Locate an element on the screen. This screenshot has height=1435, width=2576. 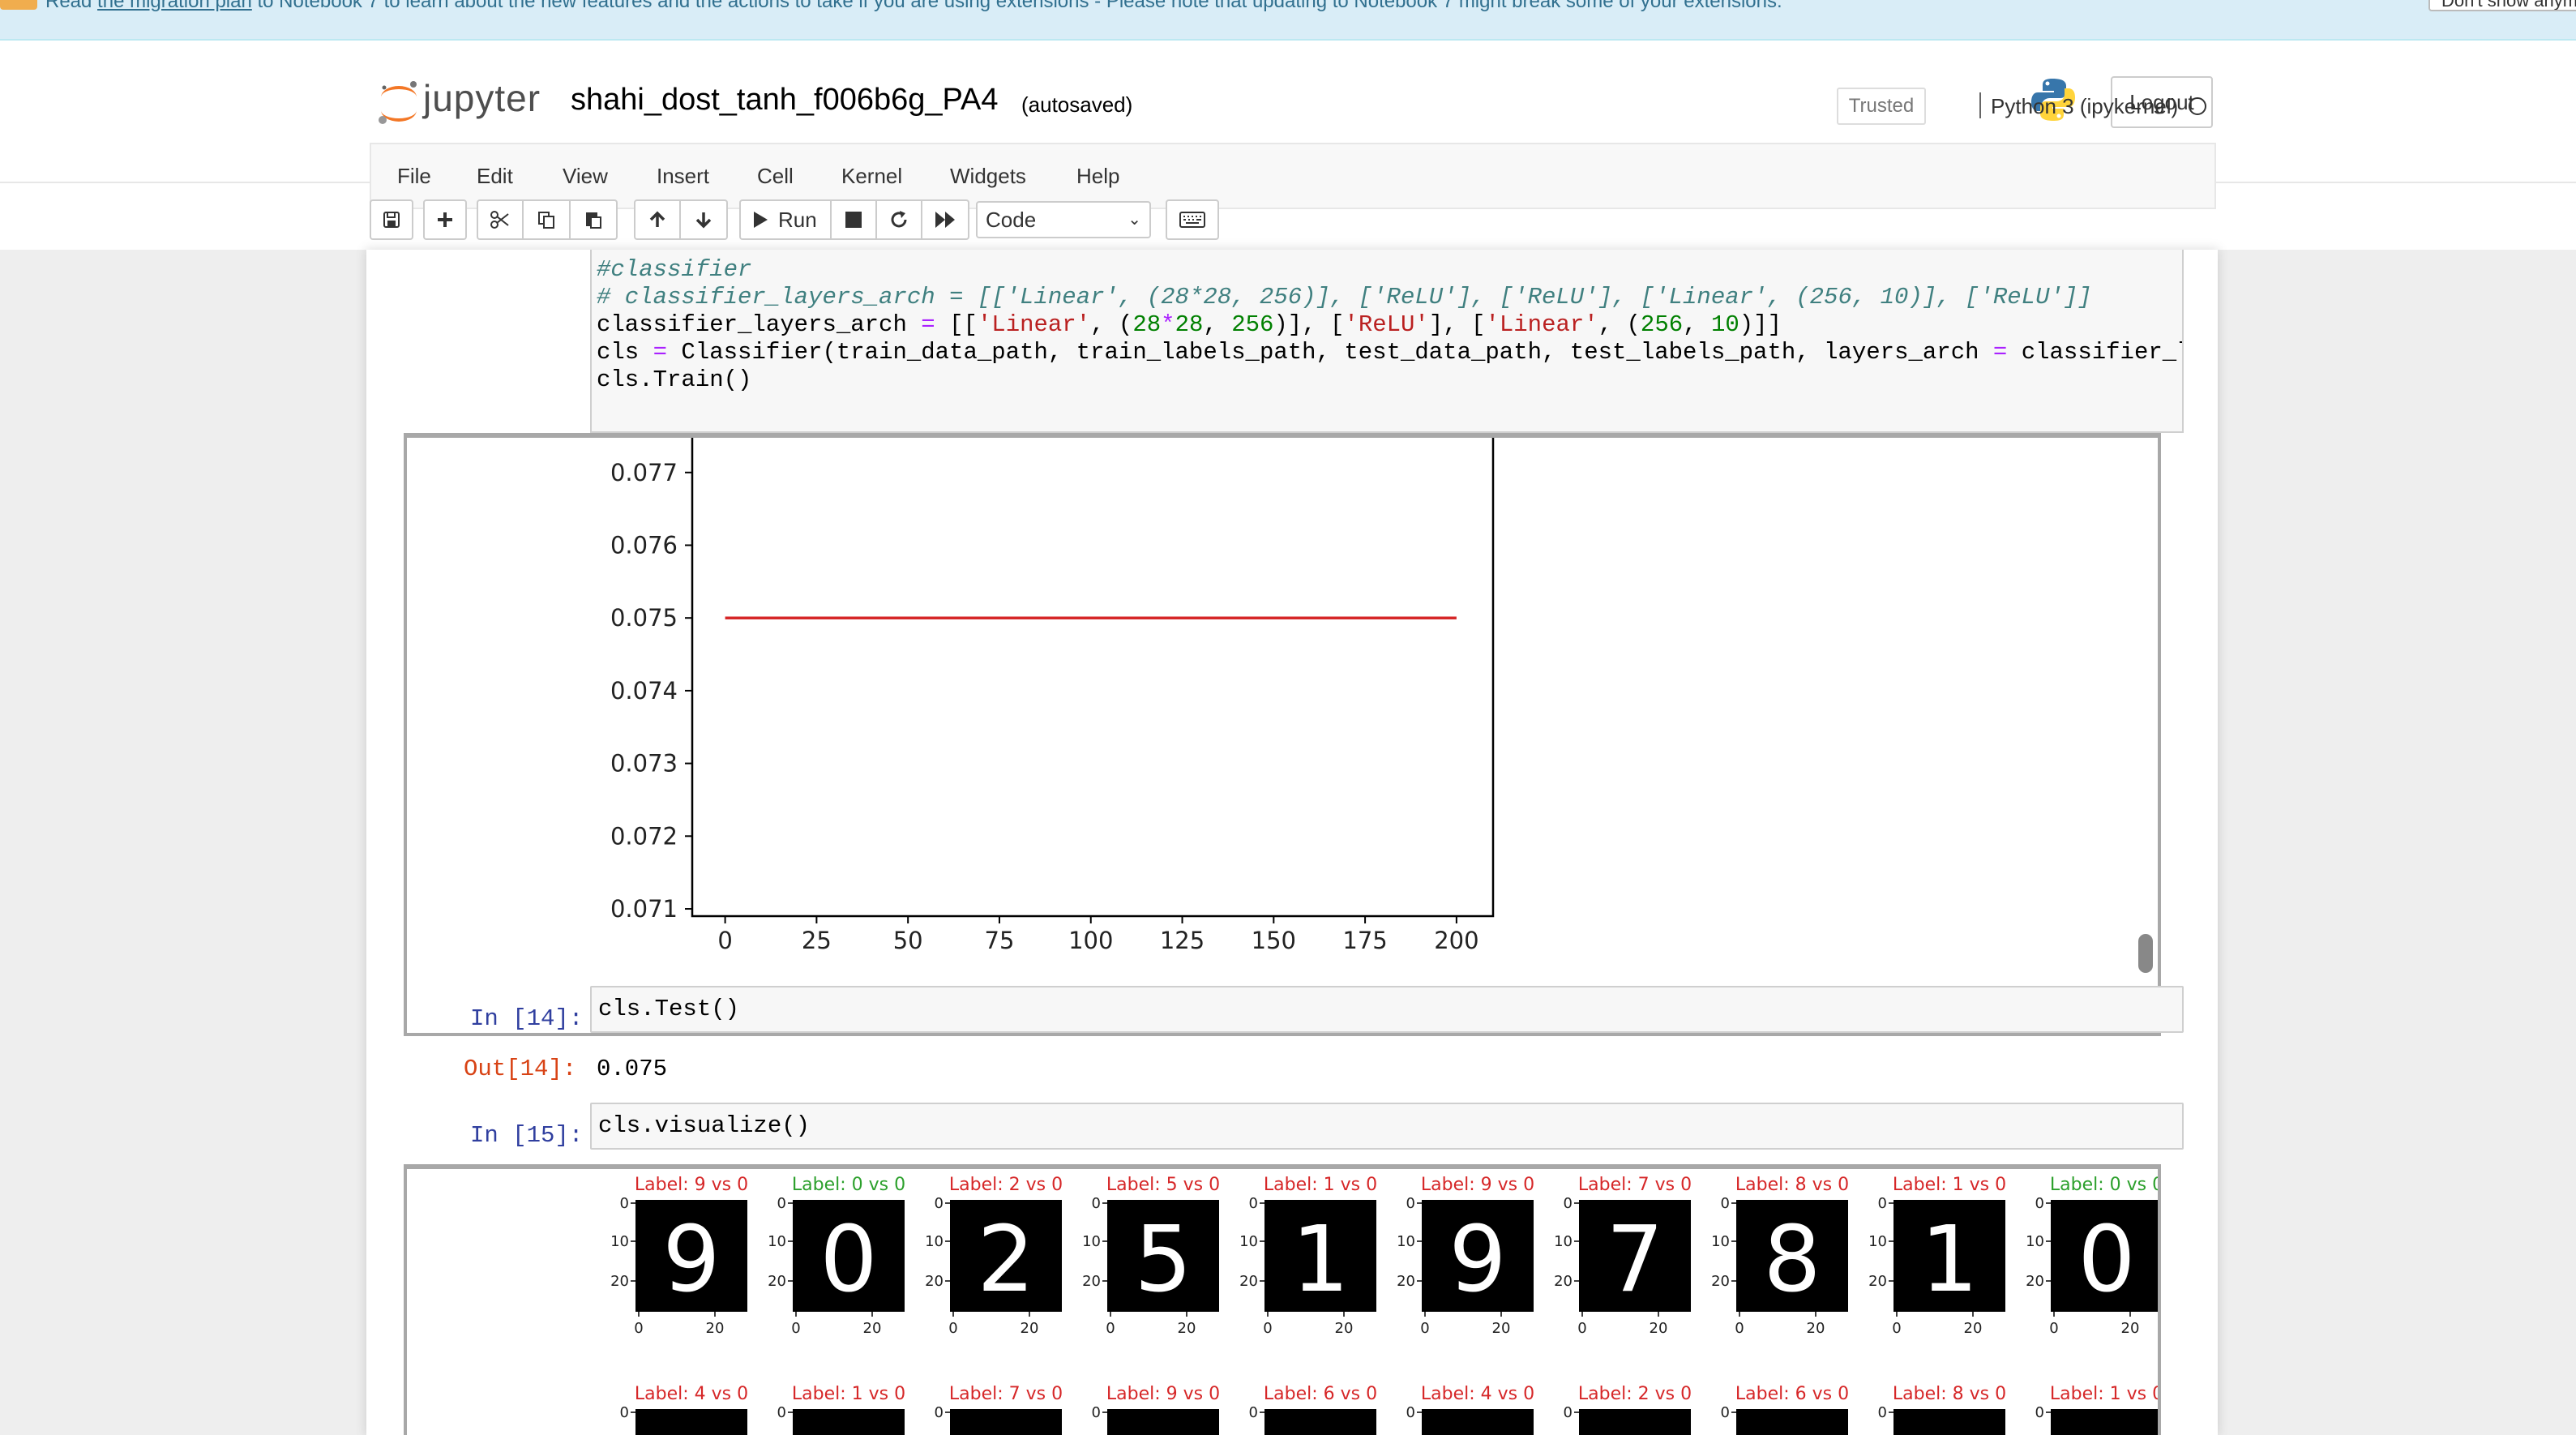
plus-icon is located at coordinates (445, 219).